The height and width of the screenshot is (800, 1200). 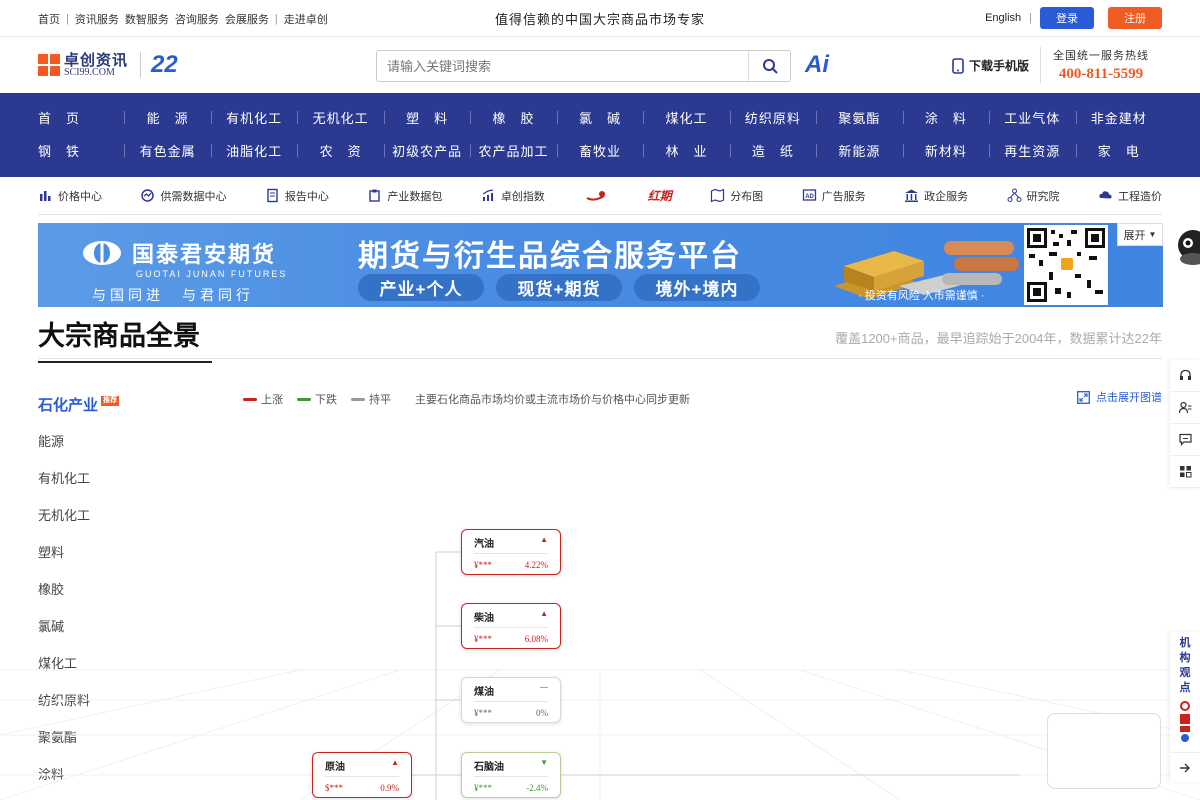 I want to click on floating-card, so click(x=1104, y=751).